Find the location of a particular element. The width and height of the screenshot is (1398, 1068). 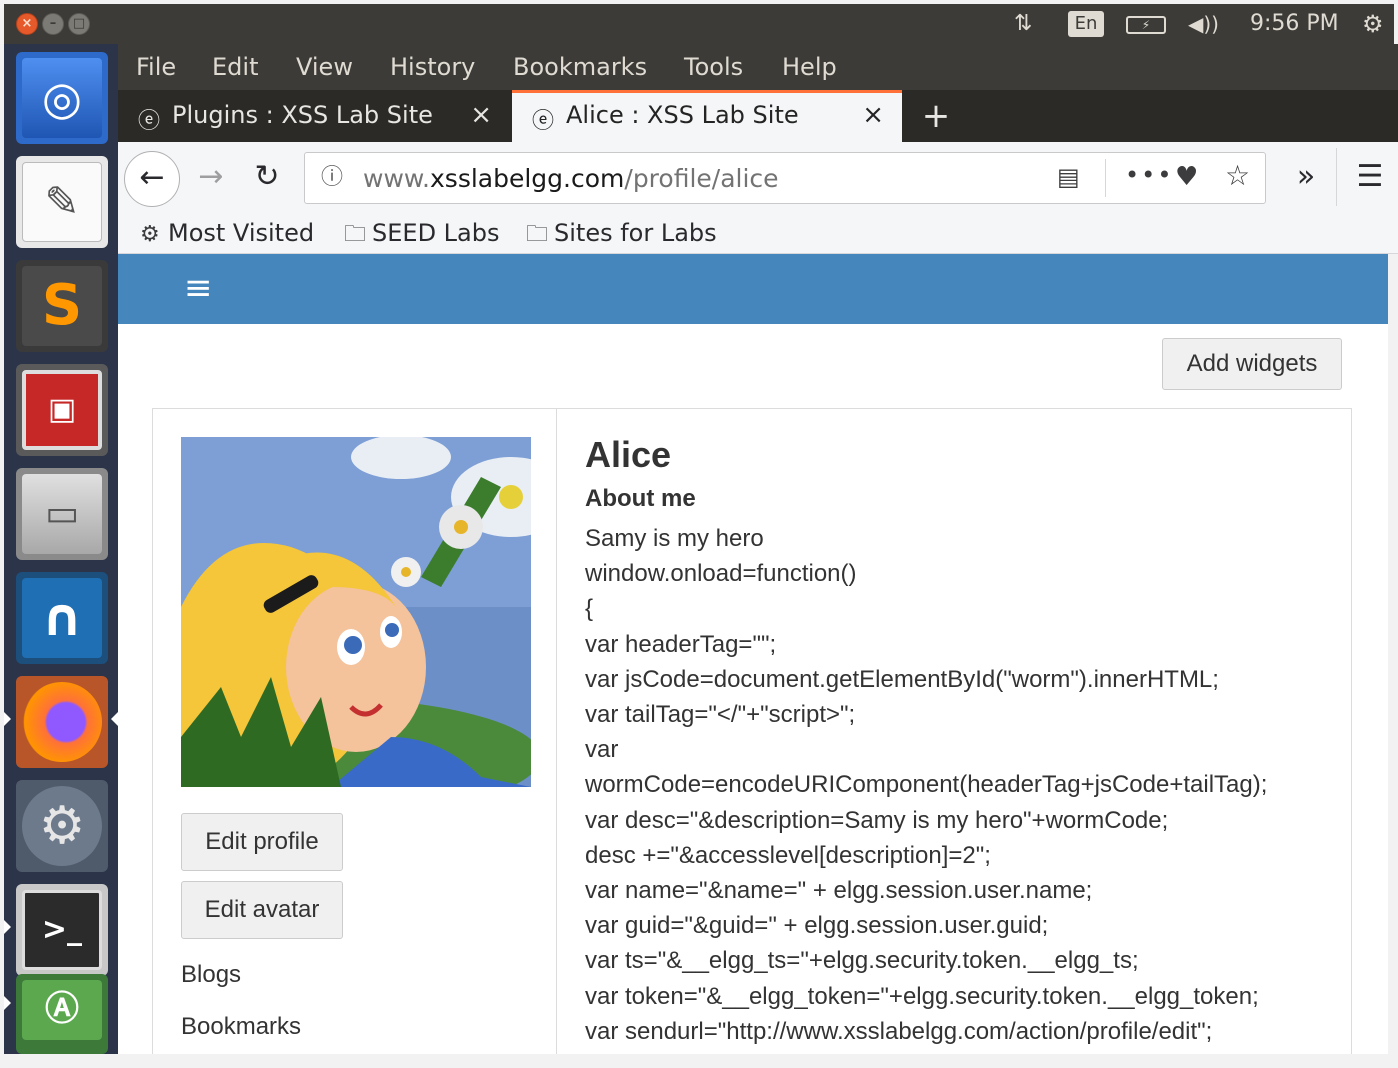

owner-link-blogs: Blogs is located at coordinates (211, 975).